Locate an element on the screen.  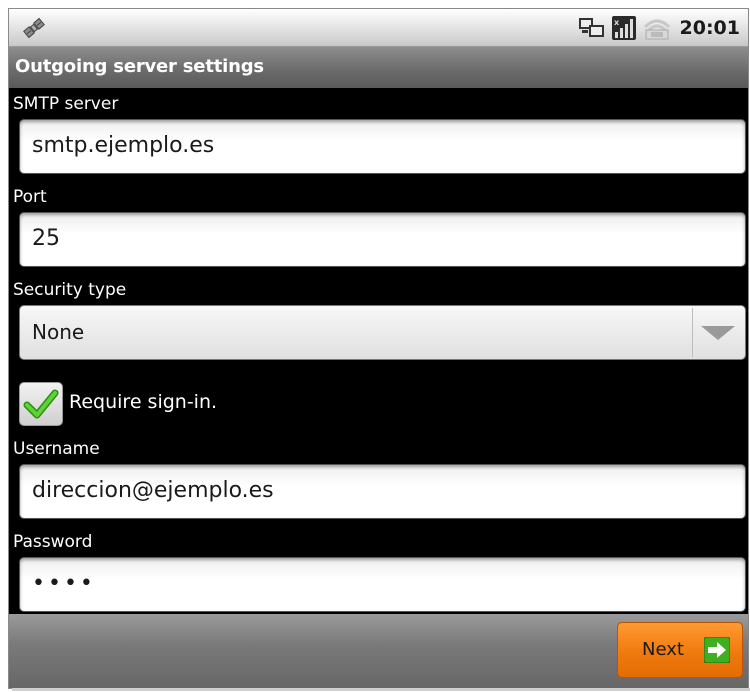
next-button: Next is located at coordinates (680, 650).